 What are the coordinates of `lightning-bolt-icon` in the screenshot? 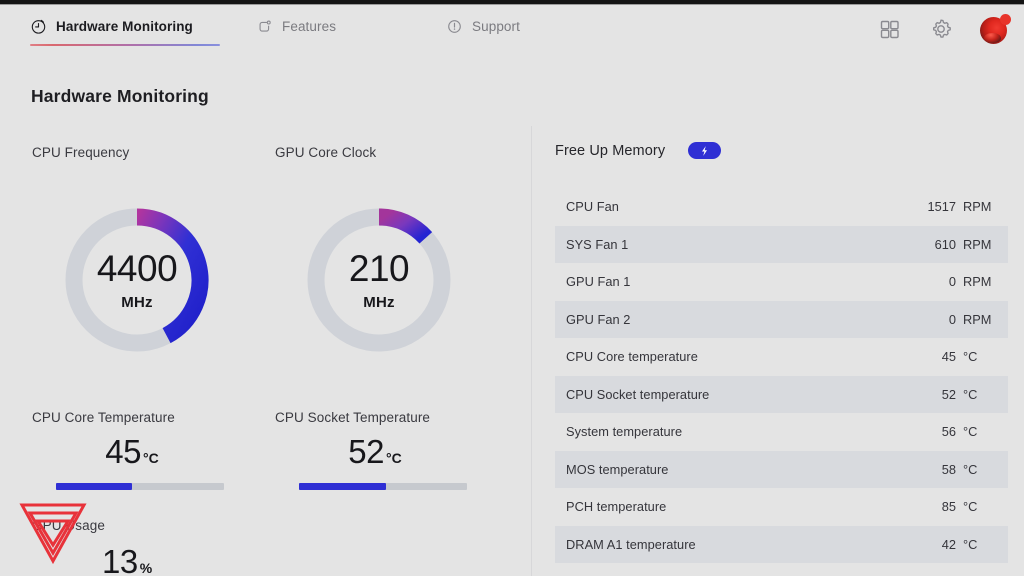 It's located at (705, 150).